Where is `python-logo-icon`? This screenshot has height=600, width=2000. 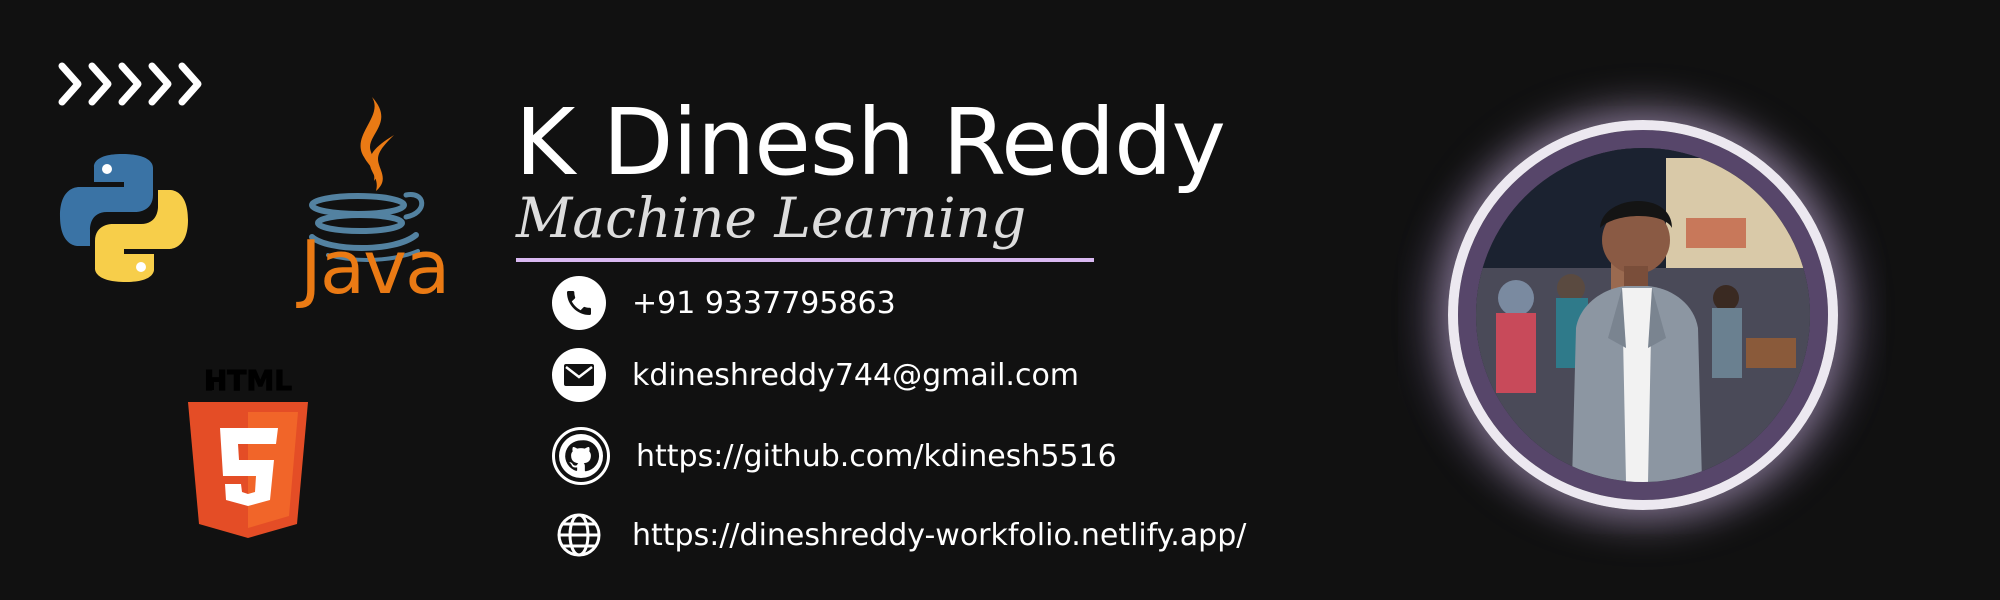 python-logo-icon is located at coordinates (124, 218).